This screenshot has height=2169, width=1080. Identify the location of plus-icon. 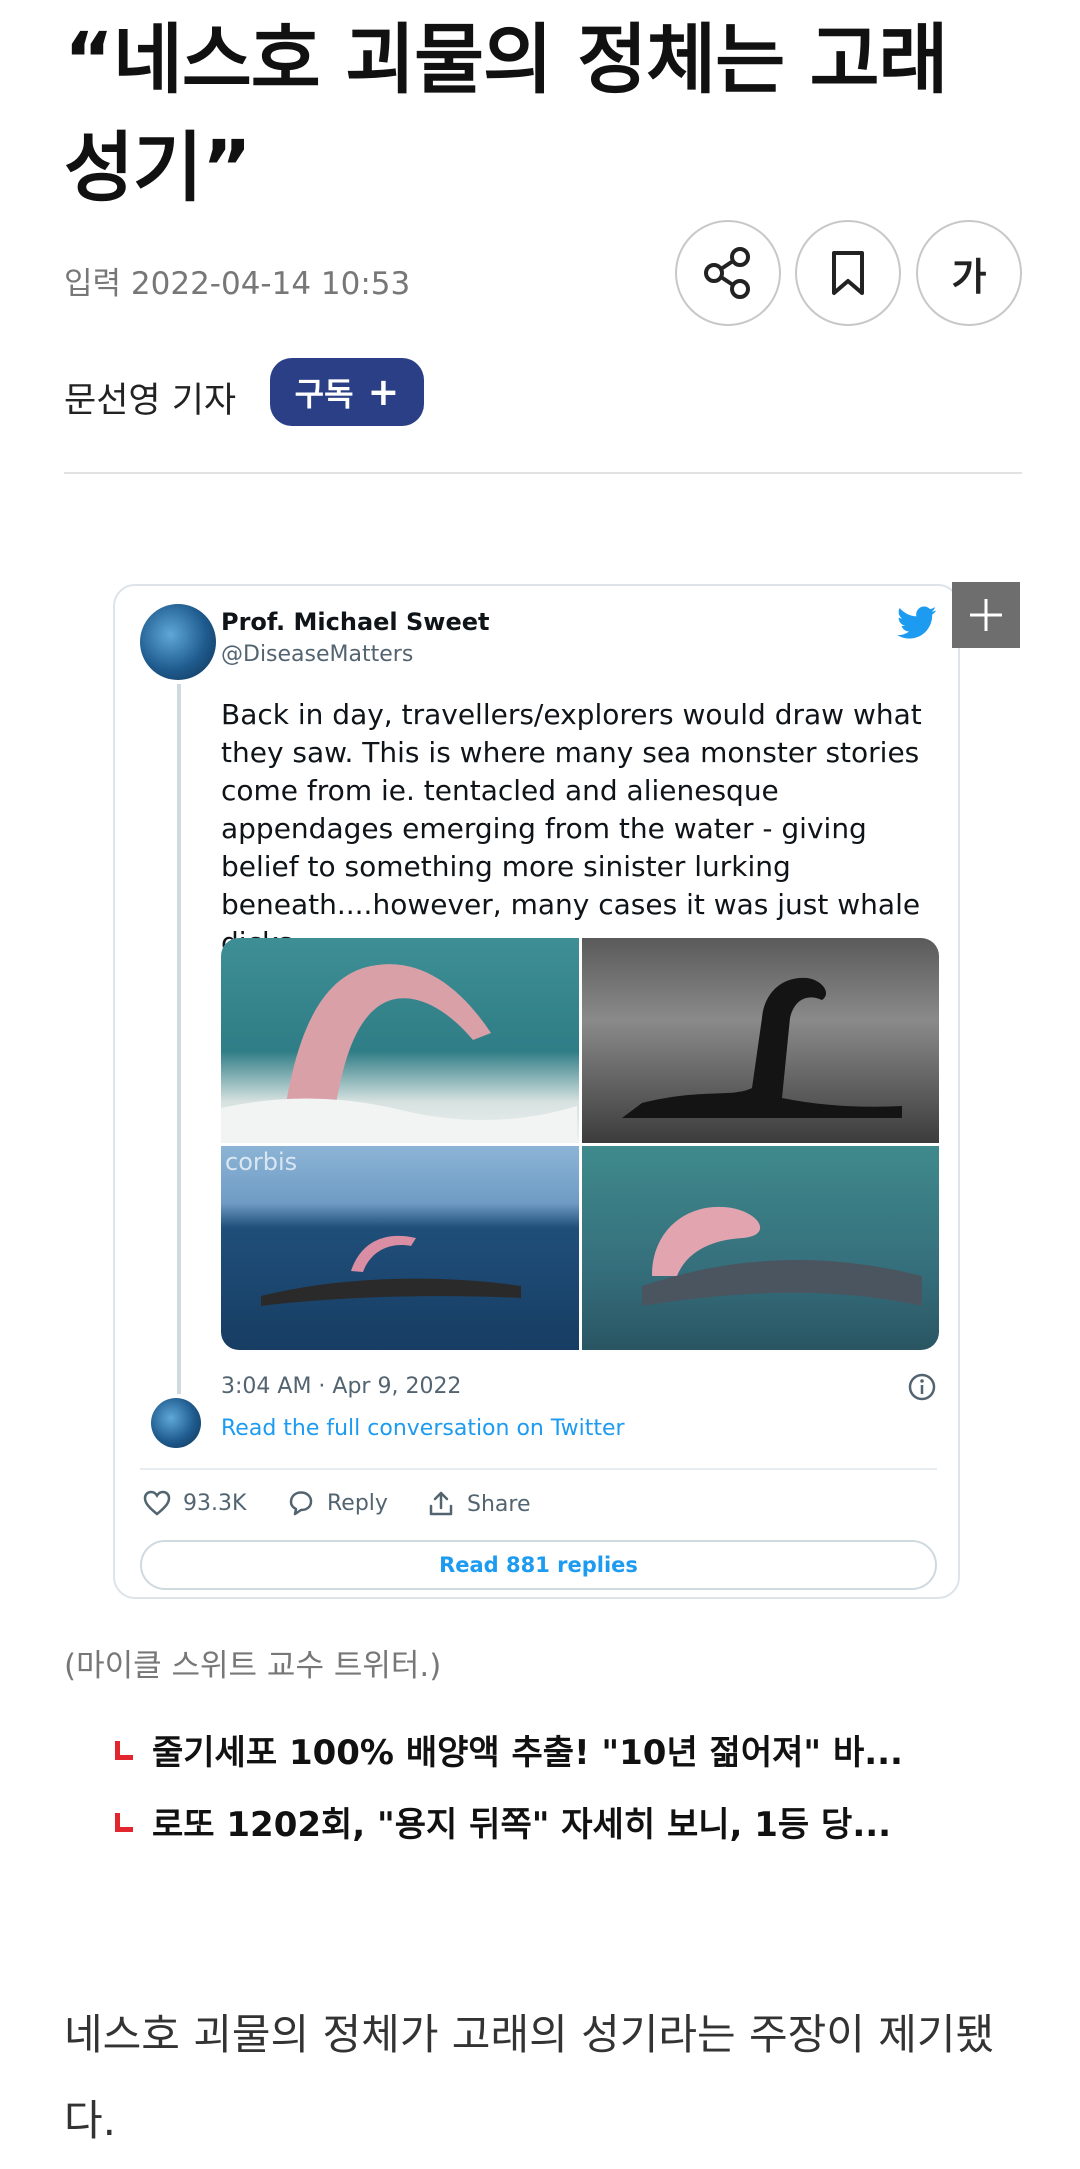
(986, 615).